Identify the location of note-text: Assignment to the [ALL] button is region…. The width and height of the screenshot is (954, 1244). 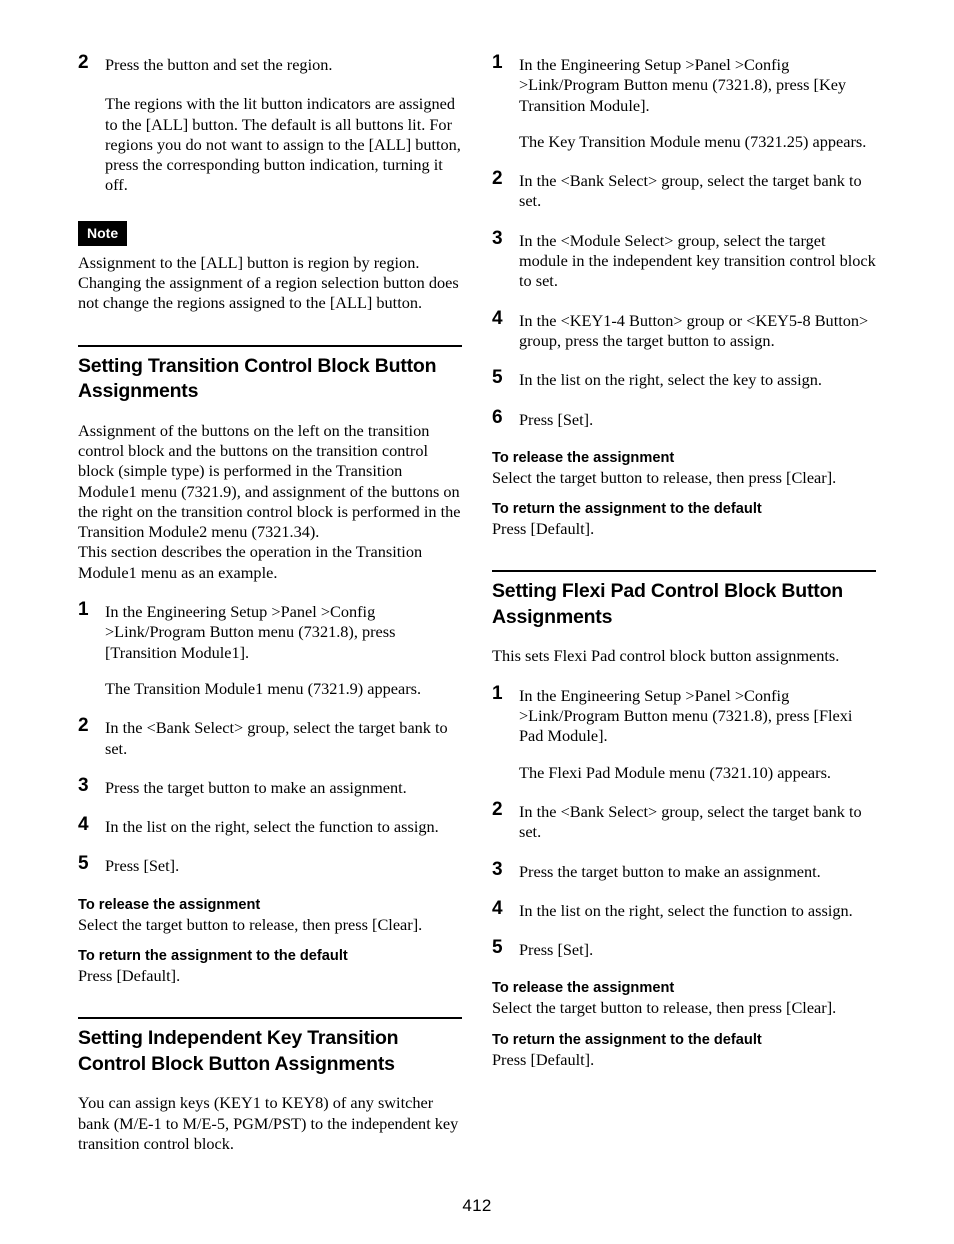
(268, 282).